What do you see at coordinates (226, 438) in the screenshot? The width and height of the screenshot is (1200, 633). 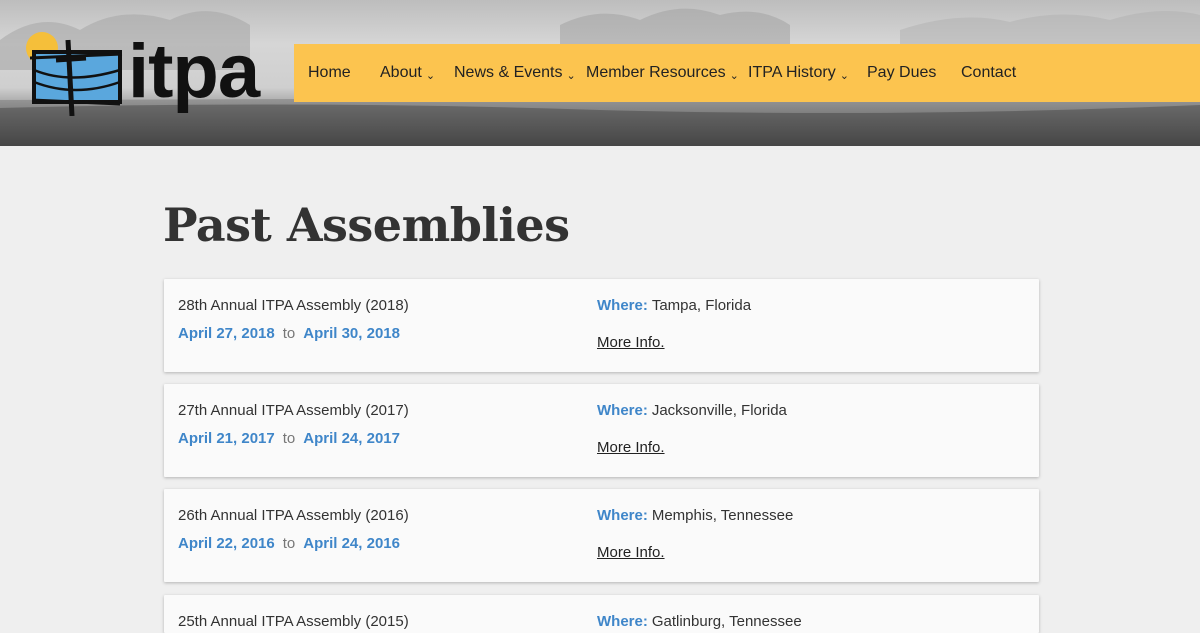 I see `start-date: April 21, 2017` at bounding box center [226, 438].